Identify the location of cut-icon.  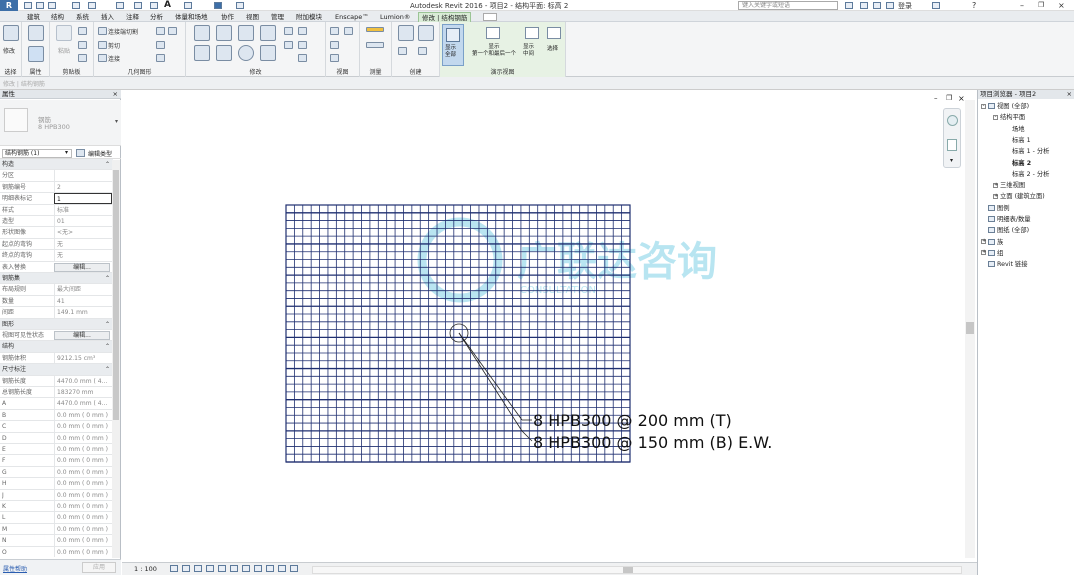
(82, 45).